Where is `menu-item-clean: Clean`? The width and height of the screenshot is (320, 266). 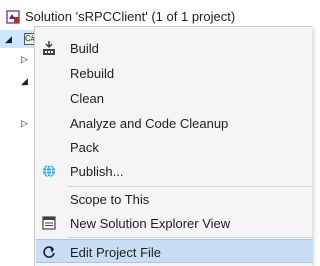 menu-item-clean: Clean is located at coordinates (174, 98).